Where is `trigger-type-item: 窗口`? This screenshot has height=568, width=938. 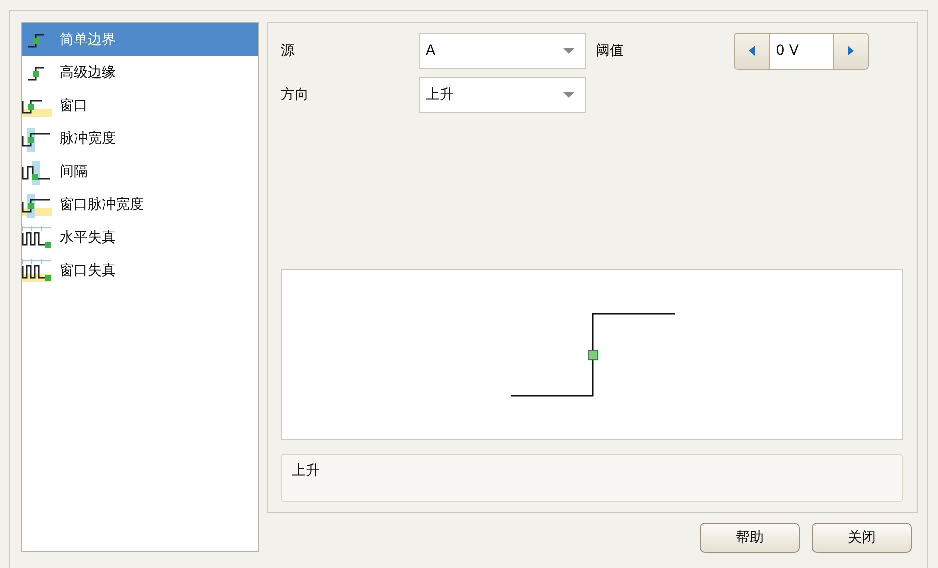
trigger-type-item: 窗口 is located at coordinates (140, 105).